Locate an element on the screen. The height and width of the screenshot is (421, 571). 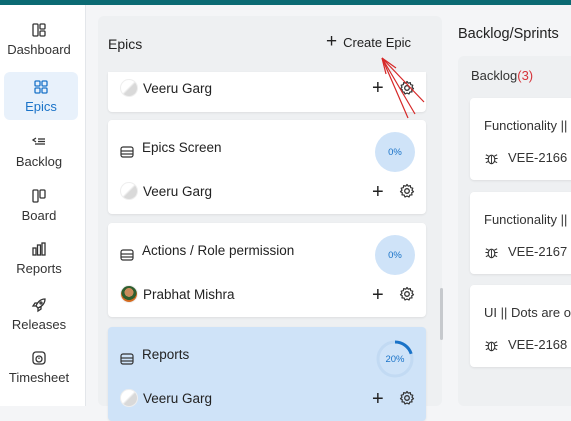
sidebar-item-releases: Releases is located at coordinates (39, 314).